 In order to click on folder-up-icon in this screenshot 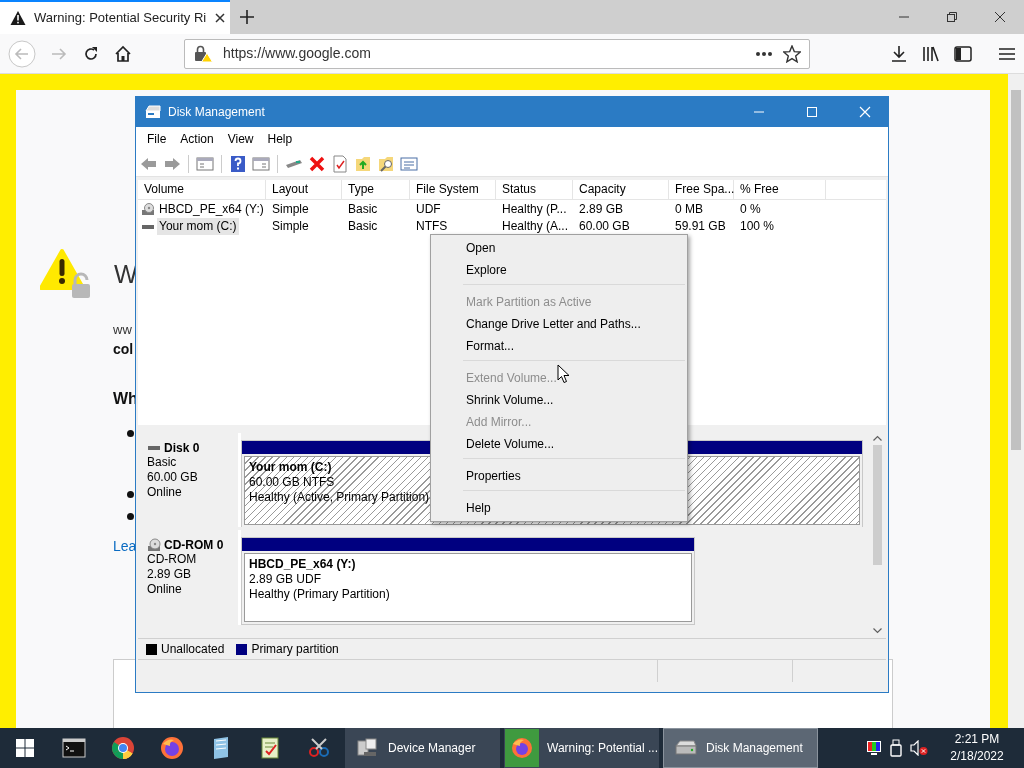, I will do `click(363, 163)`.